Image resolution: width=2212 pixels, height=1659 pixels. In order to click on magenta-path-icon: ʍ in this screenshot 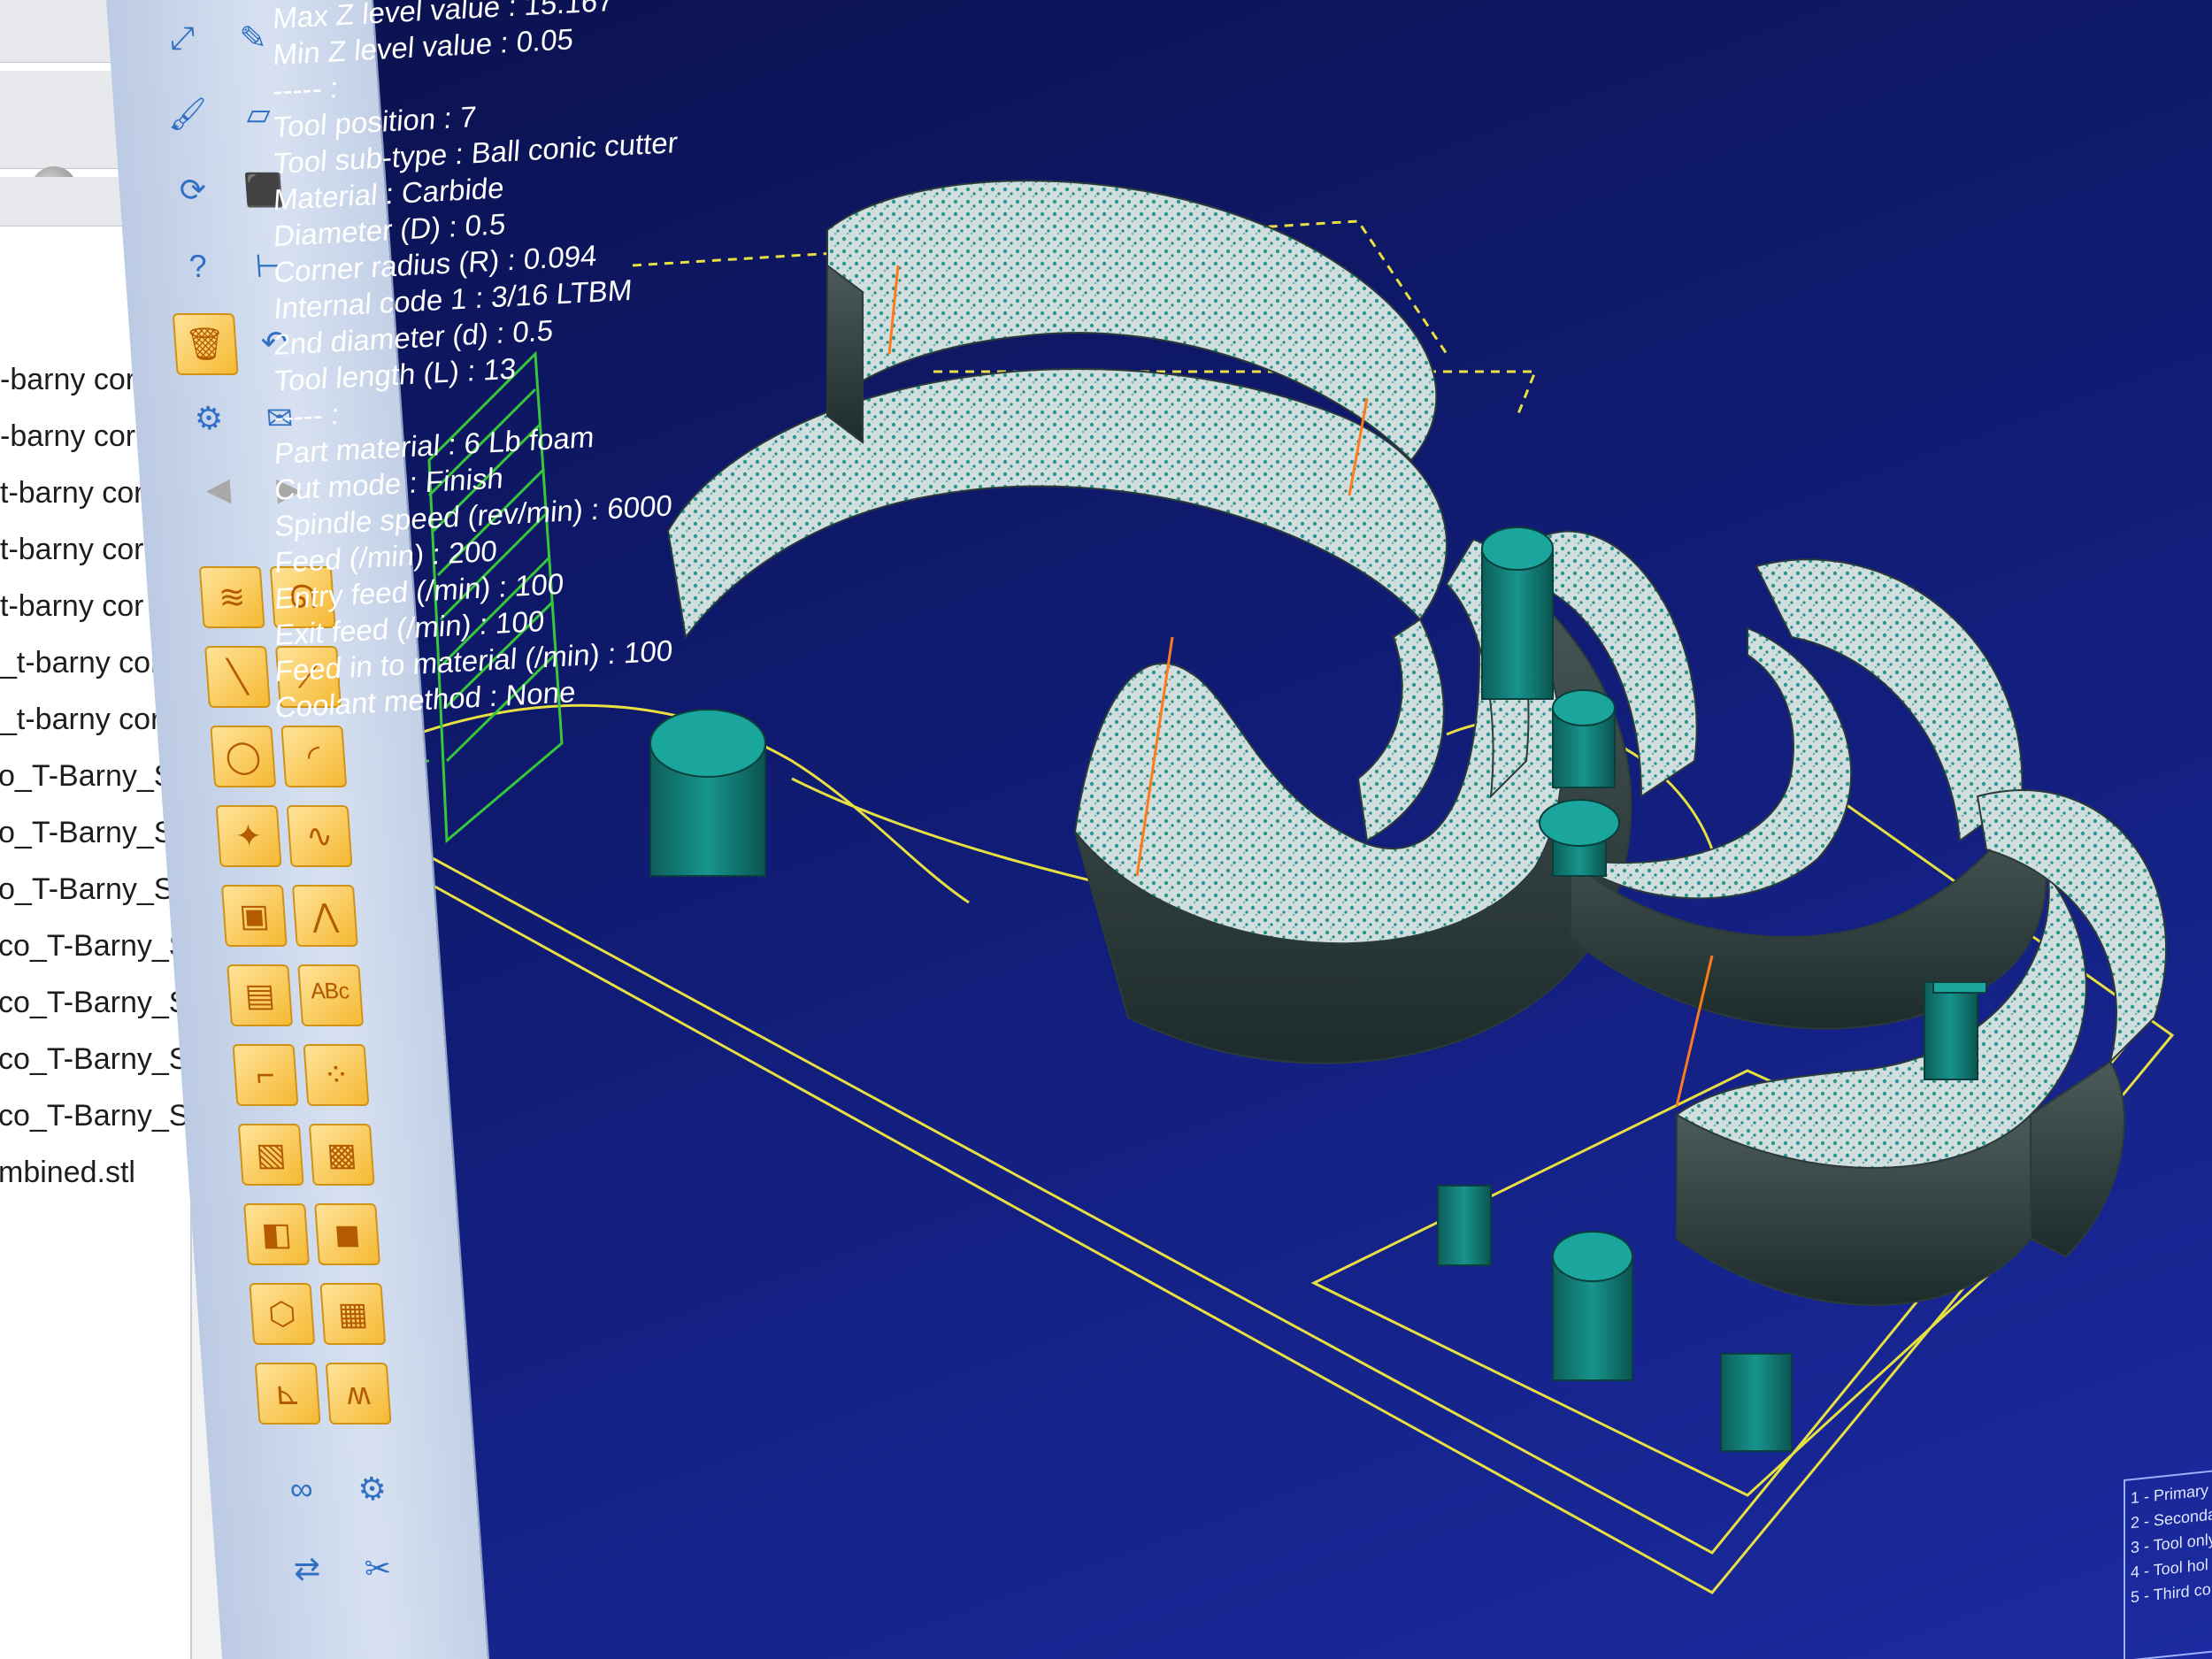, I will do `click(359, 1394)`.